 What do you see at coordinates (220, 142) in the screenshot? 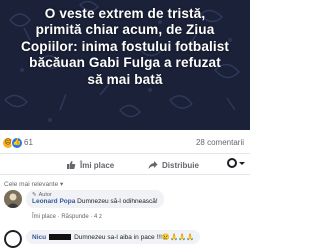
I see `comments-count: 28 comentarii` at bounding box center [220, 142].